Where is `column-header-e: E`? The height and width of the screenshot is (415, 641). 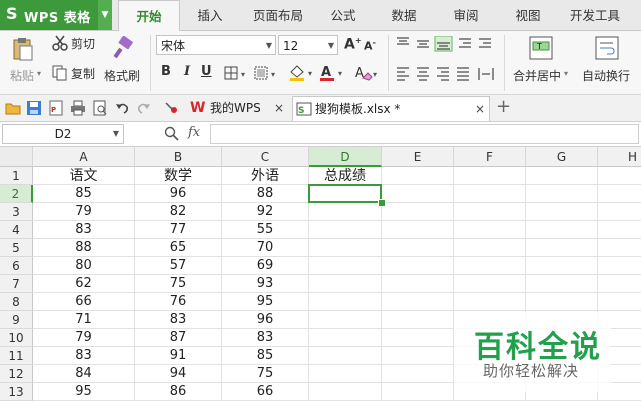
column-header-e: E is located at coordinates (418, 157).